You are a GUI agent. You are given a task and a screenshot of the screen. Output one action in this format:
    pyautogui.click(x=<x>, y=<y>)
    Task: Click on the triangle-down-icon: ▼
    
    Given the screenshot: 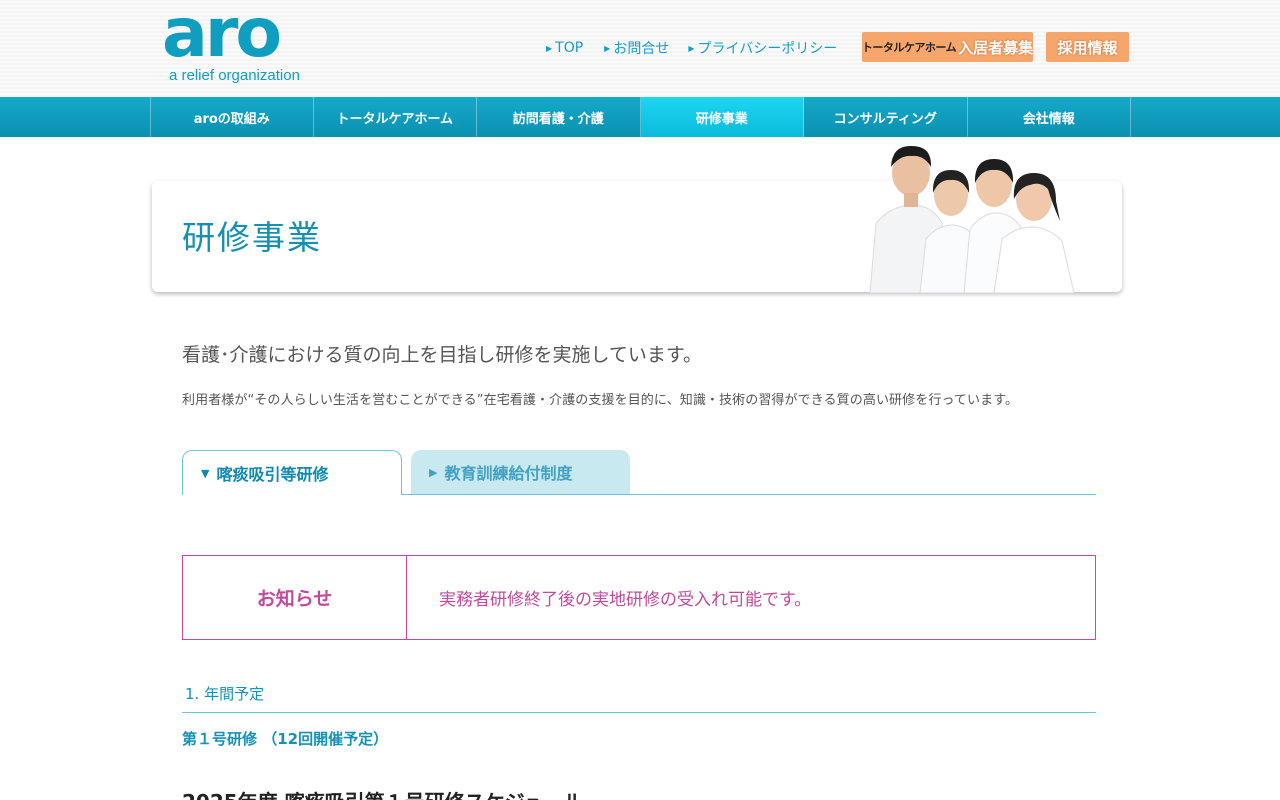 What is the action you would take?
    pyautogui.click(x=205, y=473)
    